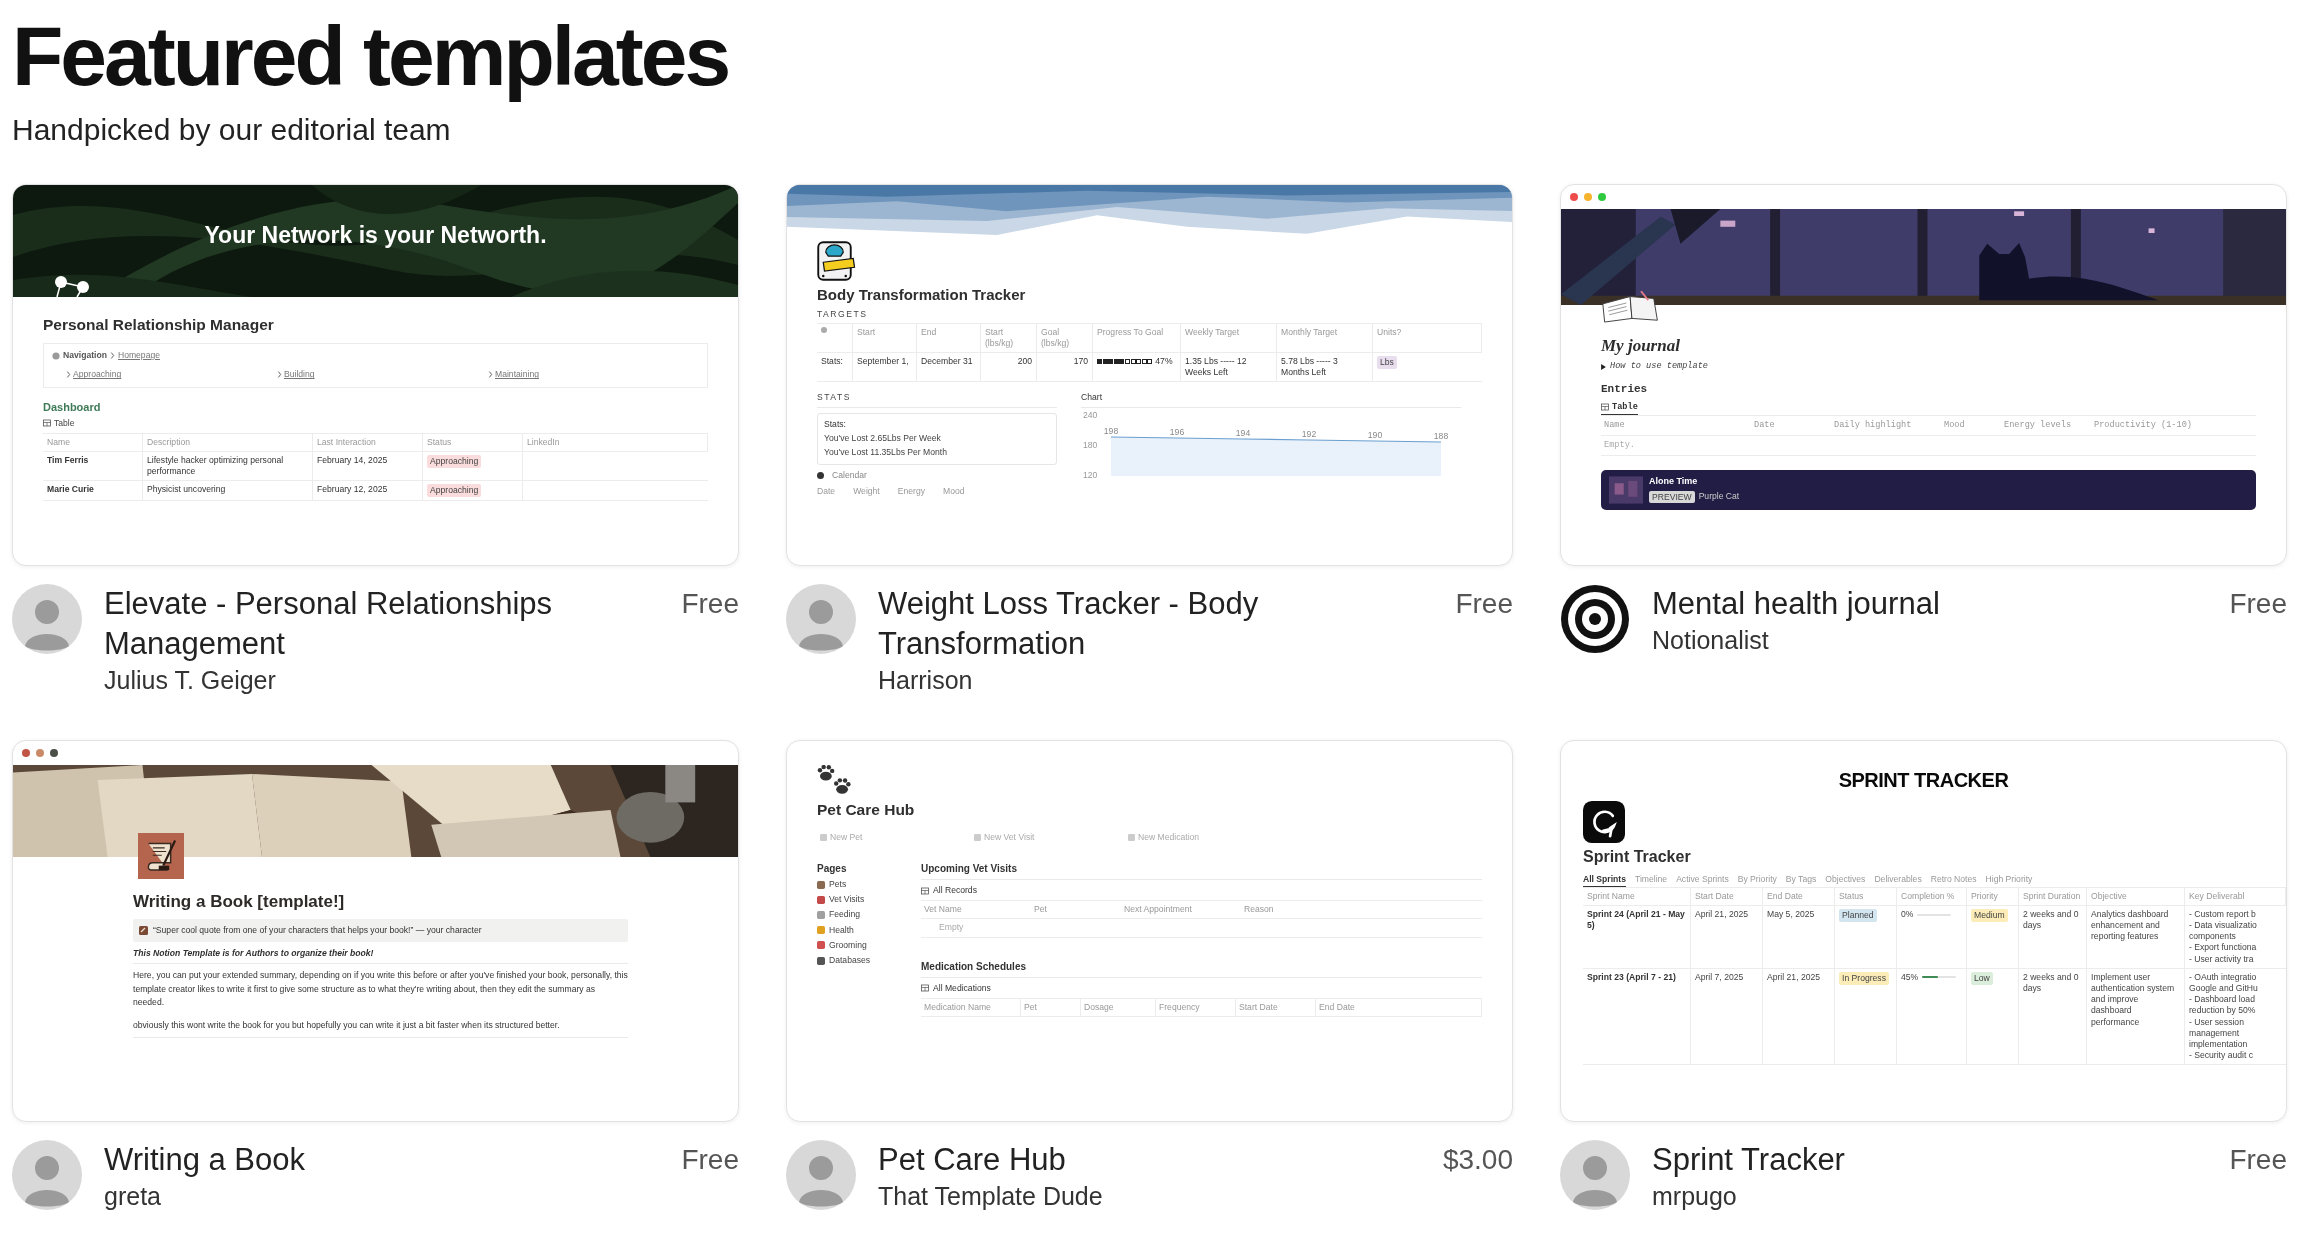 The image size is (2314, 1242). What do you see at coordinates (1177, 431) in the screenshot?
I see `data-label: 196` at bounding box center [1177, 431].